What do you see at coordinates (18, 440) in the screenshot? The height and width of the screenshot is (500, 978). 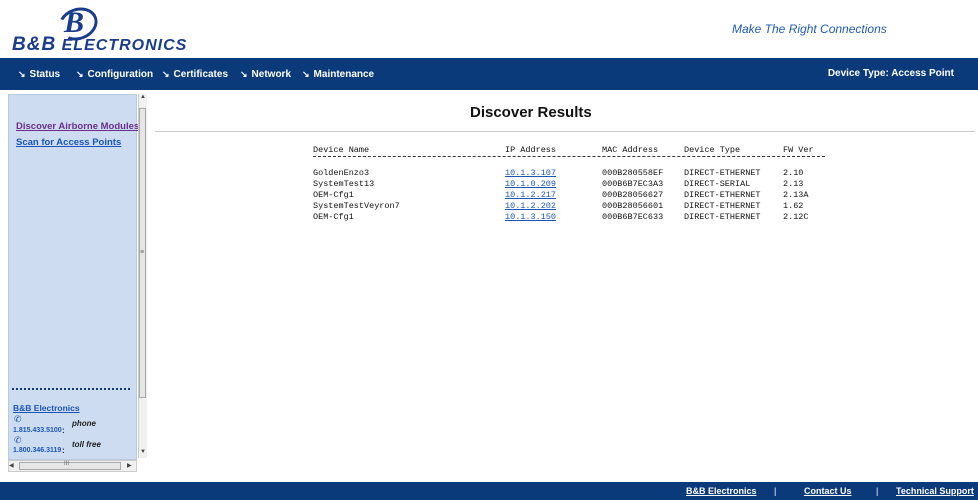 I see `toll-free-icon: ✆` at bounding box center [18, 440].